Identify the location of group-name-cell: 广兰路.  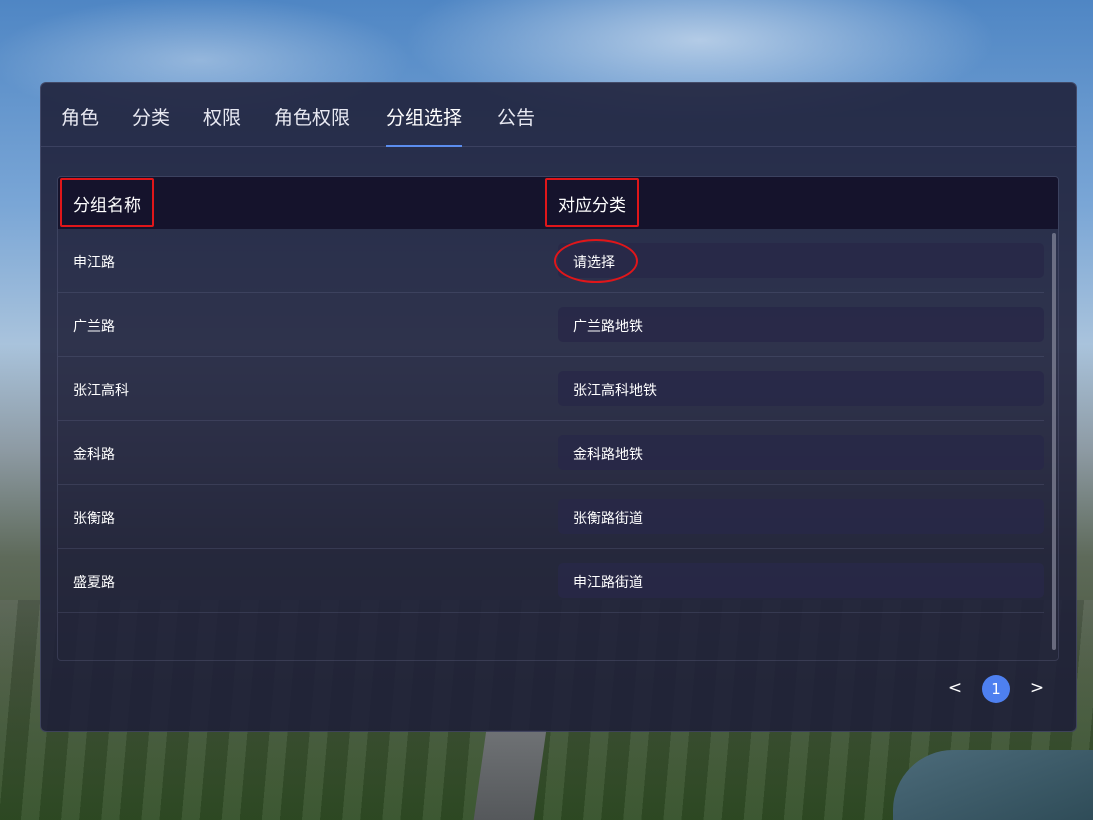
(94, 327).